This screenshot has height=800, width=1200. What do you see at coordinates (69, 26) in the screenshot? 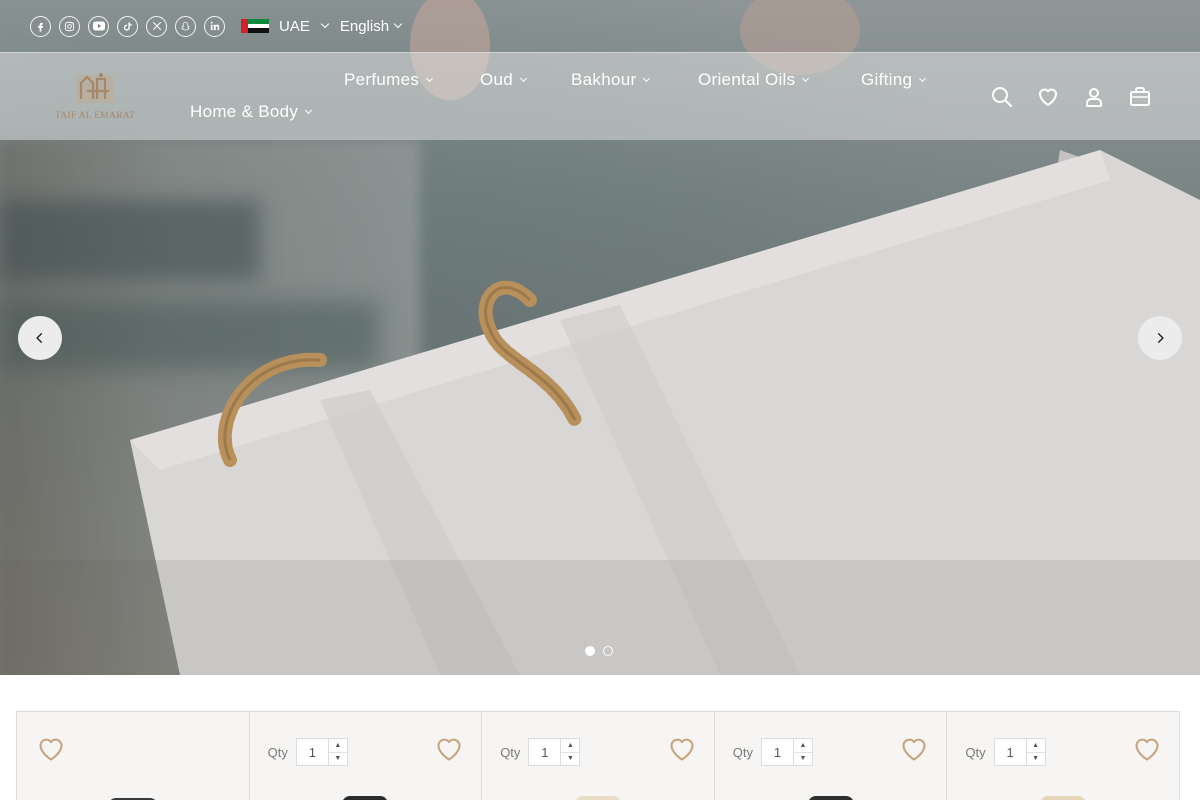
I see `instagram-icon` at bounding box center [69, 26].